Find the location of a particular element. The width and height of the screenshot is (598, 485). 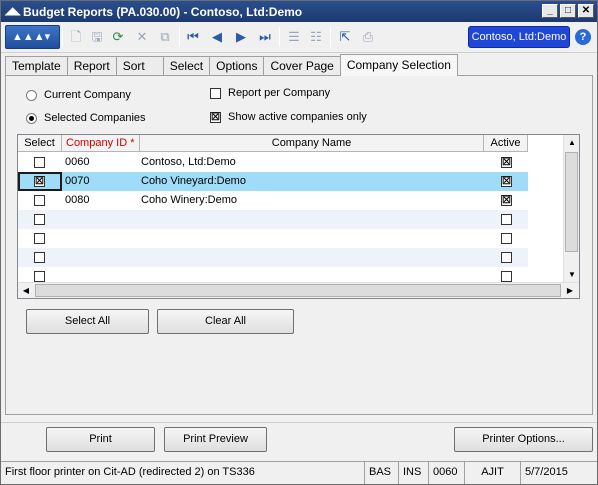

tab-company-selection: Company Selection is located at coordinates (398, 65).